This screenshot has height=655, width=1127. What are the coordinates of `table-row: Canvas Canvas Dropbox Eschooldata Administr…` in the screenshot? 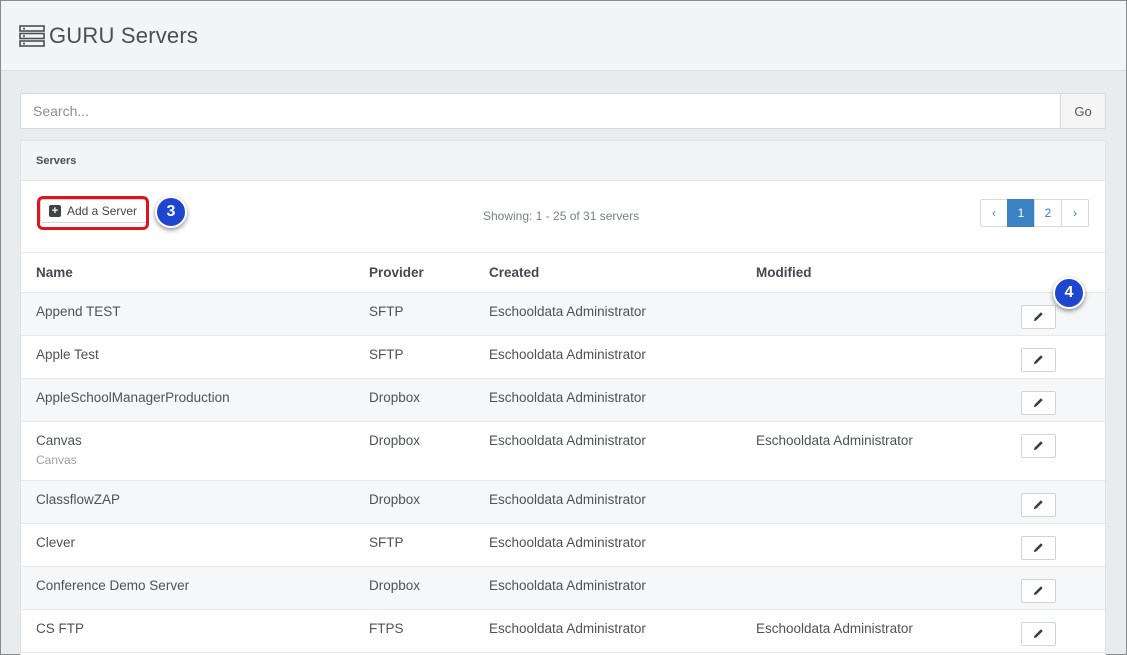 It's located at (563, 451).